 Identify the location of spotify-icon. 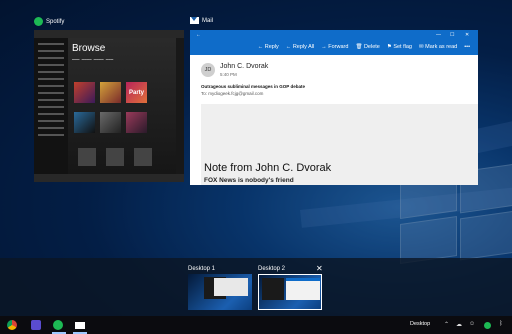
(38, 21).